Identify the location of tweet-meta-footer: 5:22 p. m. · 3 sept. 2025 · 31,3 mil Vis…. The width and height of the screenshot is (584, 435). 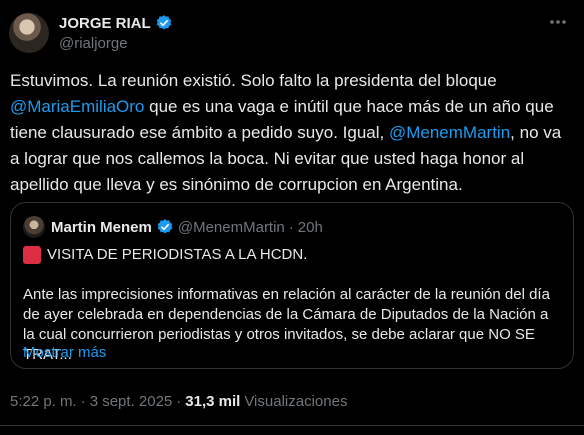
(178, 401).